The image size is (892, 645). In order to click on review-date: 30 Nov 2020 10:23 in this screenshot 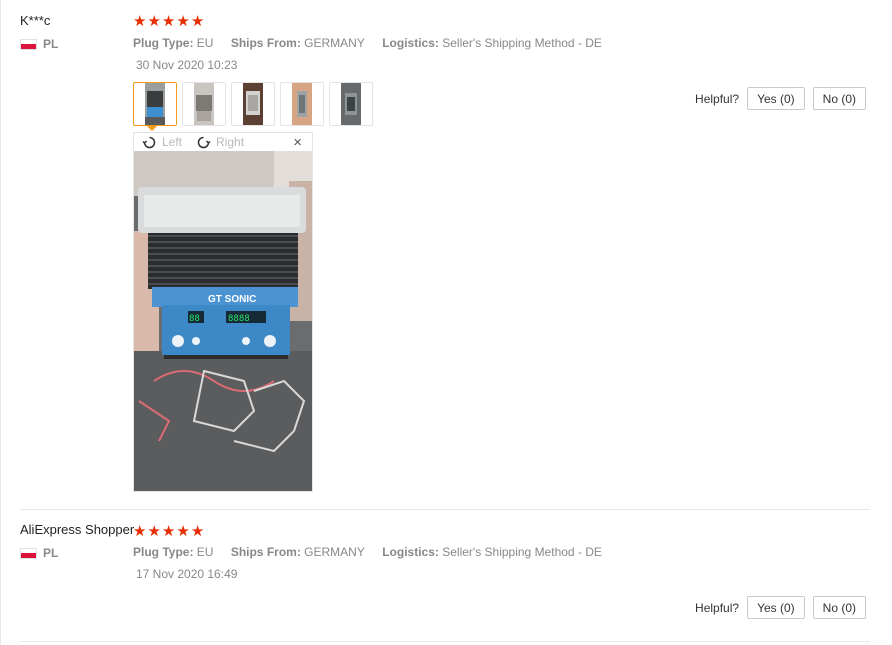, I will do `click(187, 65)`.